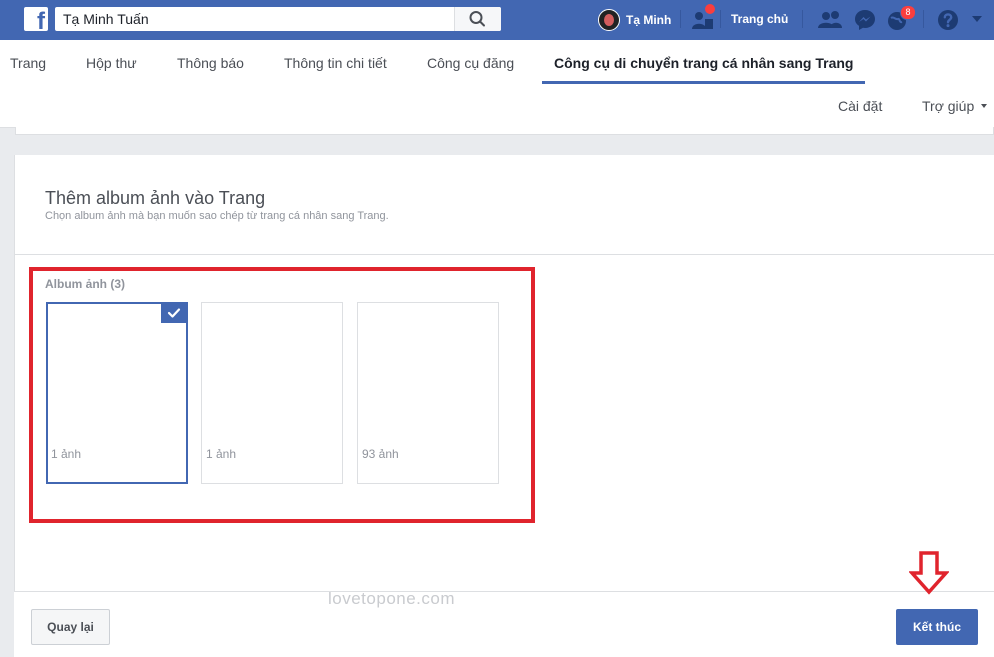 This screenshot has width=994, height=657. I want to click on messenger-button, so click(865, 20).